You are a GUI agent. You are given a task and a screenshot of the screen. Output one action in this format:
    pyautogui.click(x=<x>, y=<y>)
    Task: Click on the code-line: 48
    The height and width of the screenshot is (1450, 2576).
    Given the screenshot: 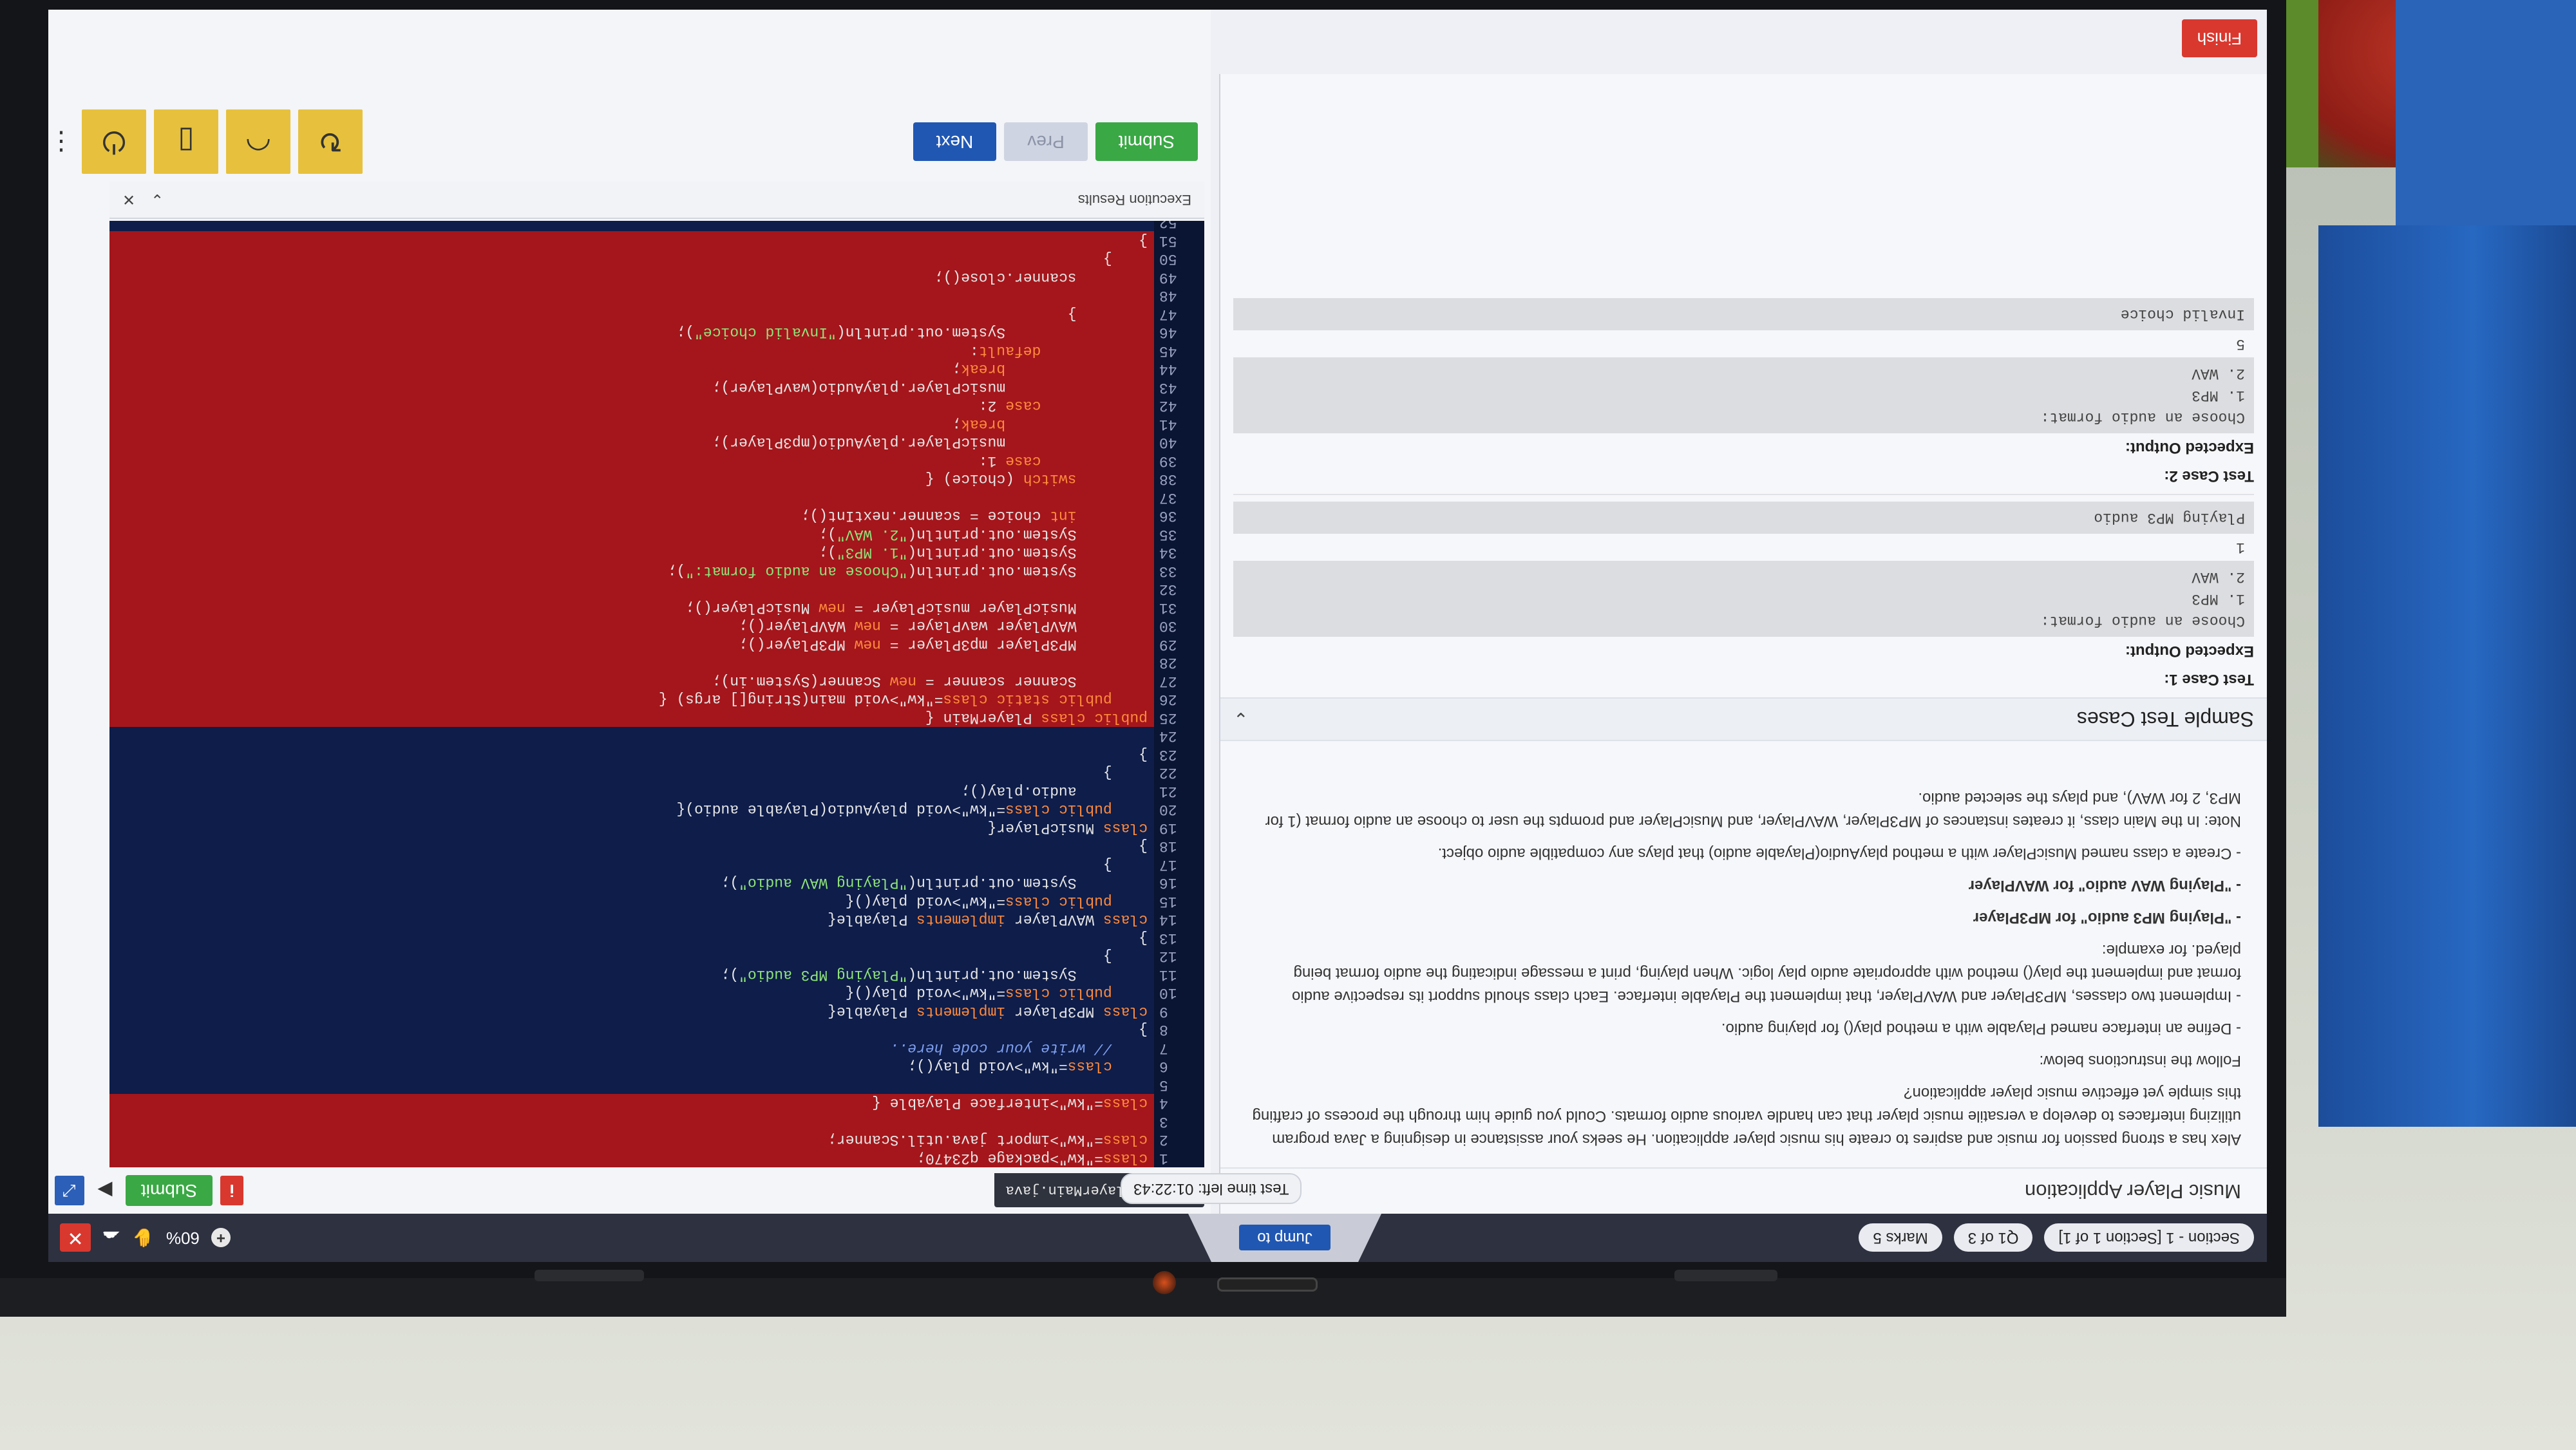 What is the action you would take?
    pyautogui.click(x=656, y=296)
    